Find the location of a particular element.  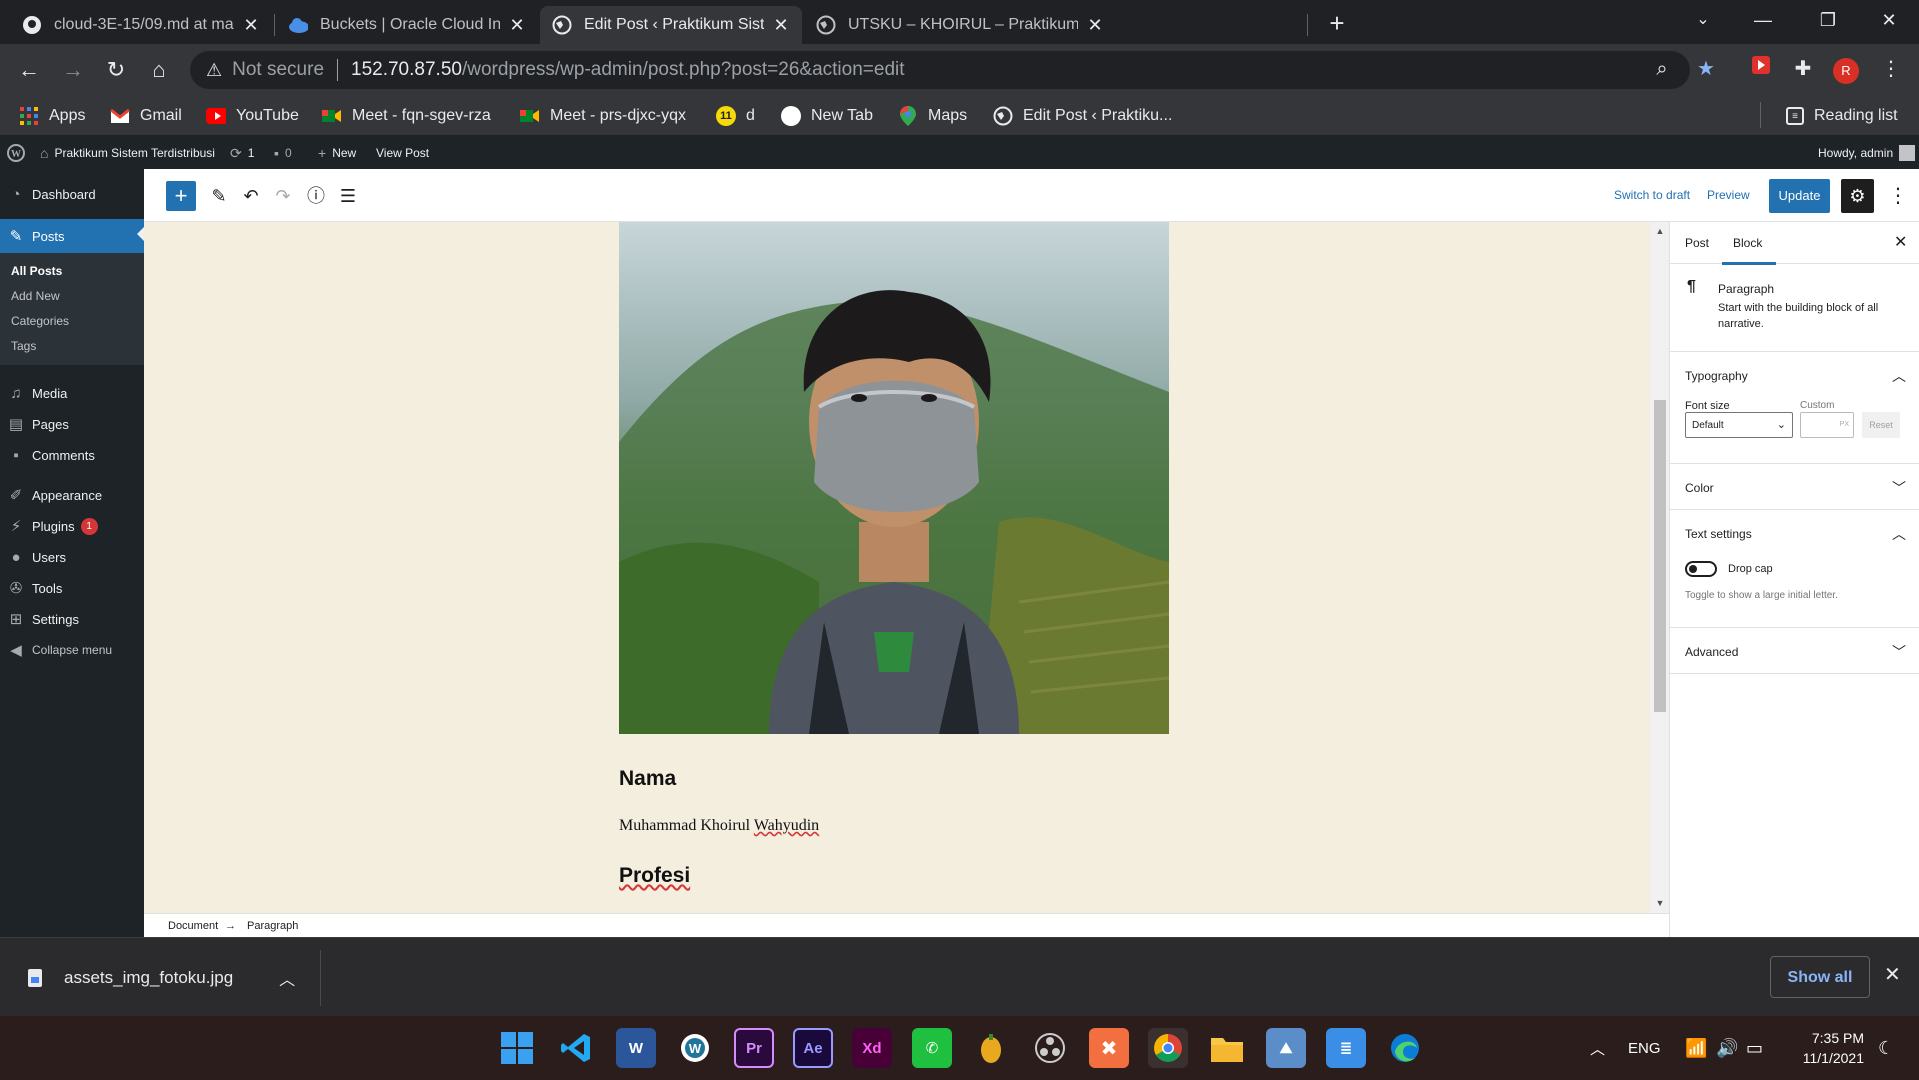

typography-title: Typography is located at coordinates (1716, 376).